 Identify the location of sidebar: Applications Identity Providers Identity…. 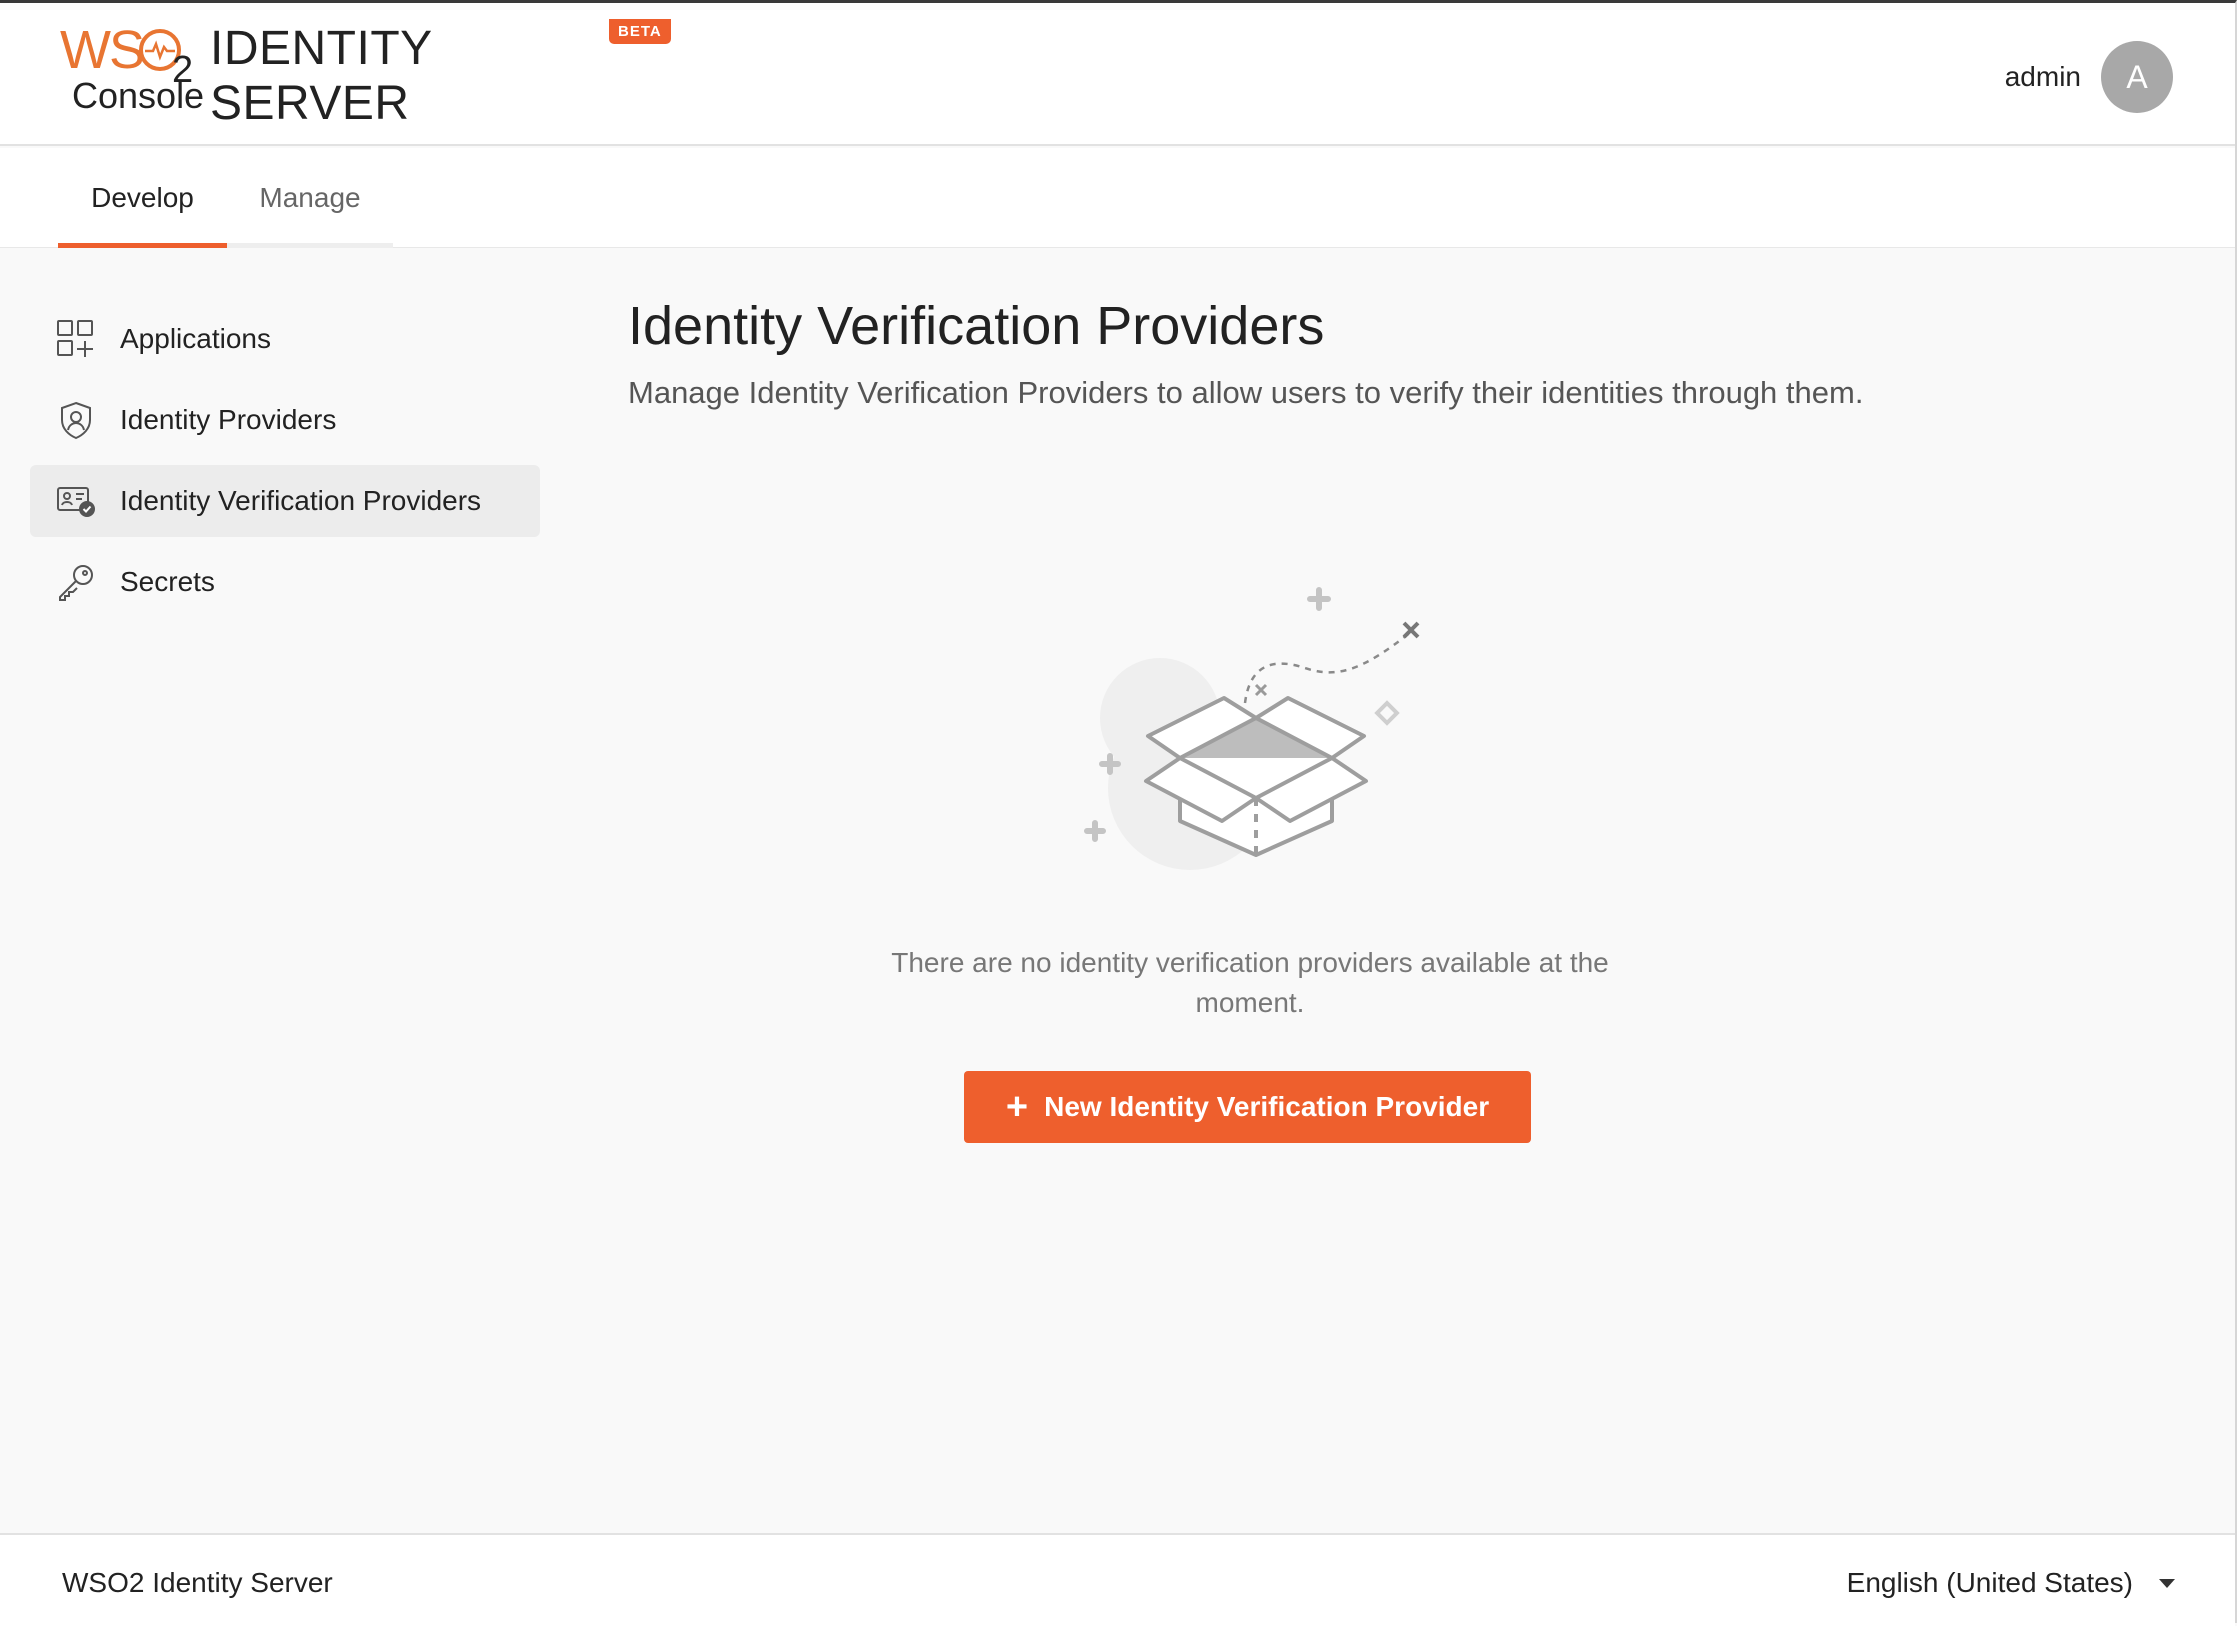
(285, 465).